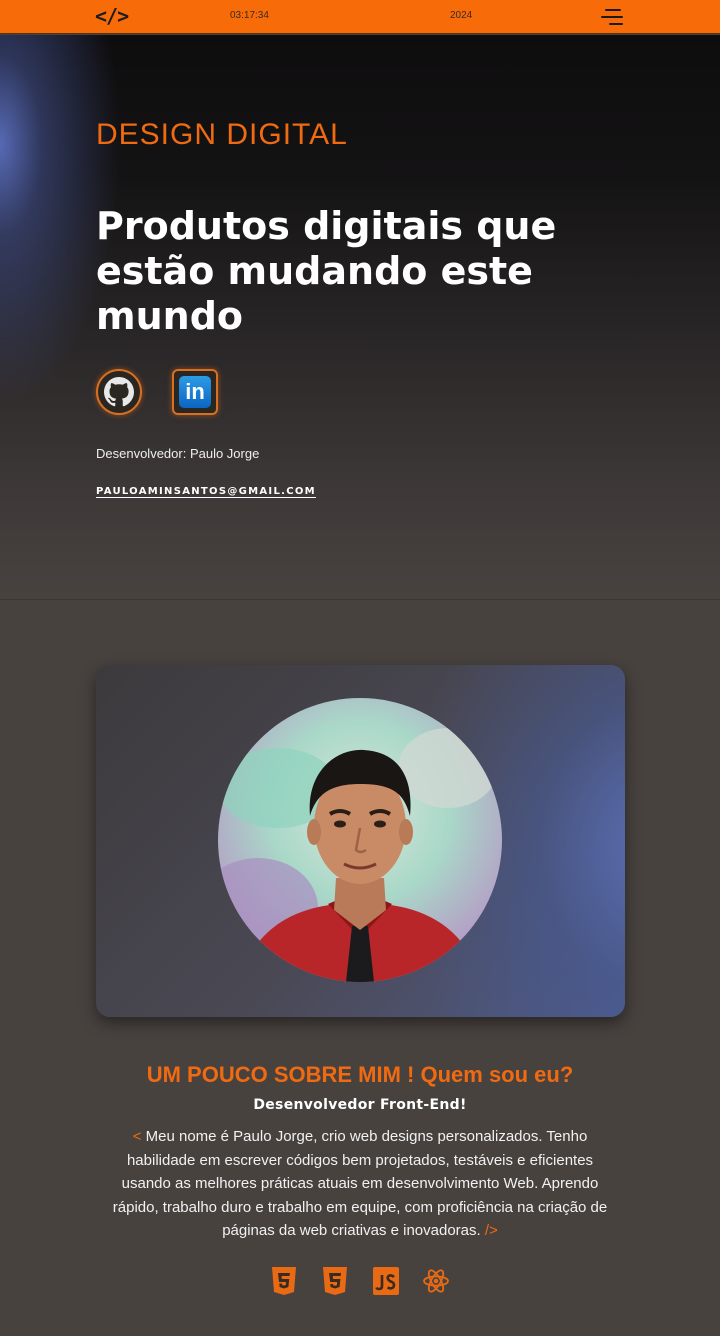 The height and width of the screenshot is (1336, 720). What do you see at coordinates (436, 1281) in the screenshot?
I see `react-icon` at bounding box center [436, 1281].